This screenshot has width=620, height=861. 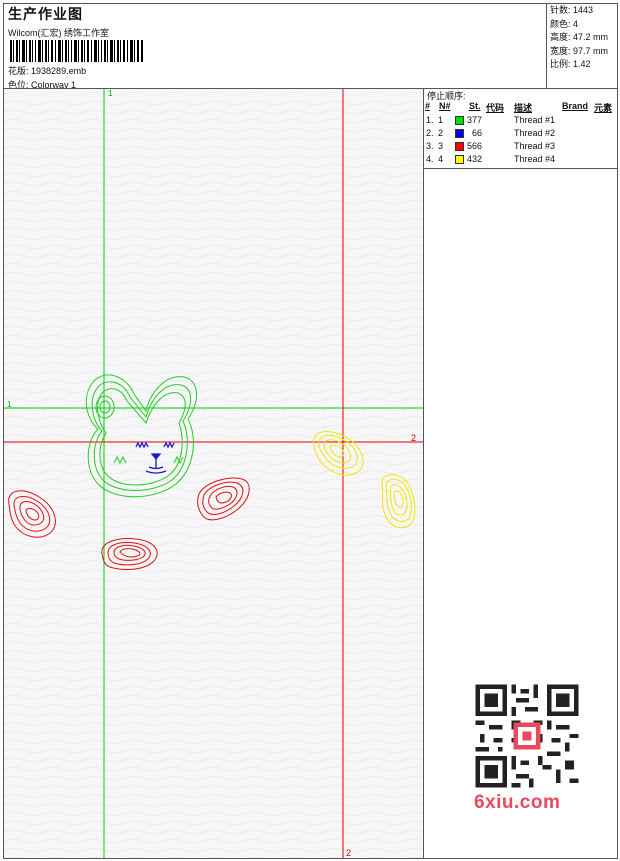 What do you see at coordinates (59, 71) in the screenshot?
I see `design-file: 1938289.emb` at bounding box center [59, 71].